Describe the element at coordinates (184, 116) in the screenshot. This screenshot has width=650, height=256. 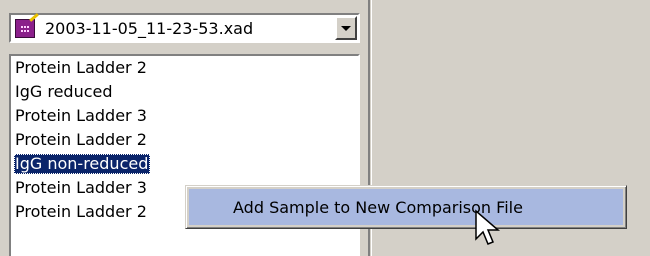
I see `list-item: Protein Ladder 3` at that location.